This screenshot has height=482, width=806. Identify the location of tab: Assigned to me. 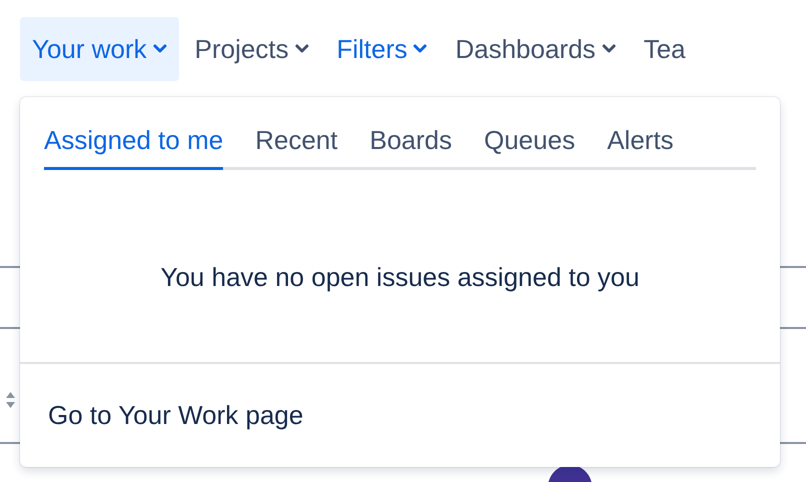
(134, 141).